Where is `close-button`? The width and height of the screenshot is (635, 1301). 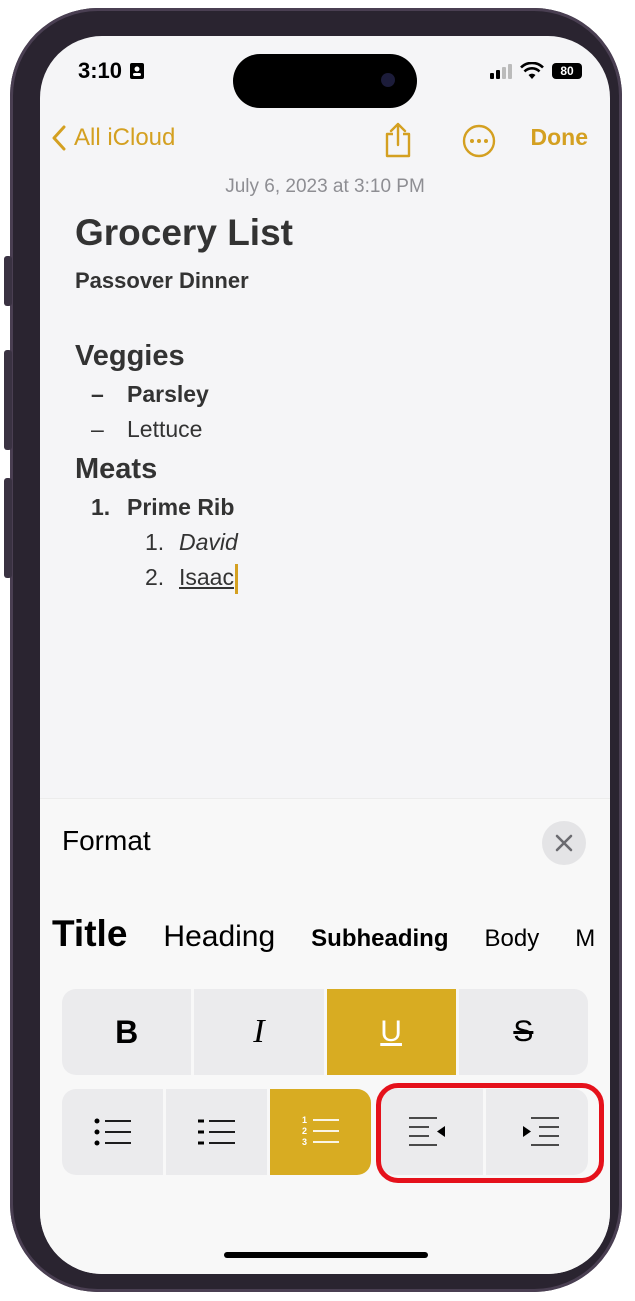
close-button is located at coordinates (564, 843).